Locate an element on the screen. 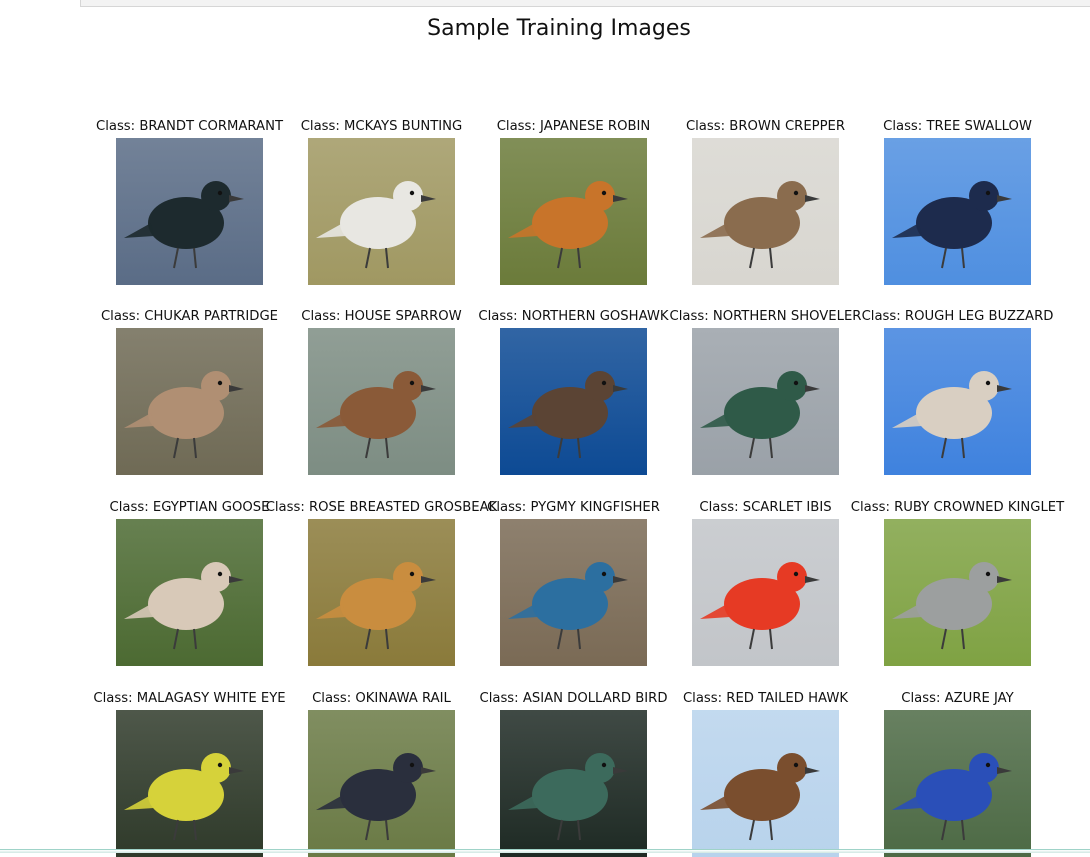  image-class-label: Class: ROUGH LEG BUZZARD is located at coordinates (957, 316).